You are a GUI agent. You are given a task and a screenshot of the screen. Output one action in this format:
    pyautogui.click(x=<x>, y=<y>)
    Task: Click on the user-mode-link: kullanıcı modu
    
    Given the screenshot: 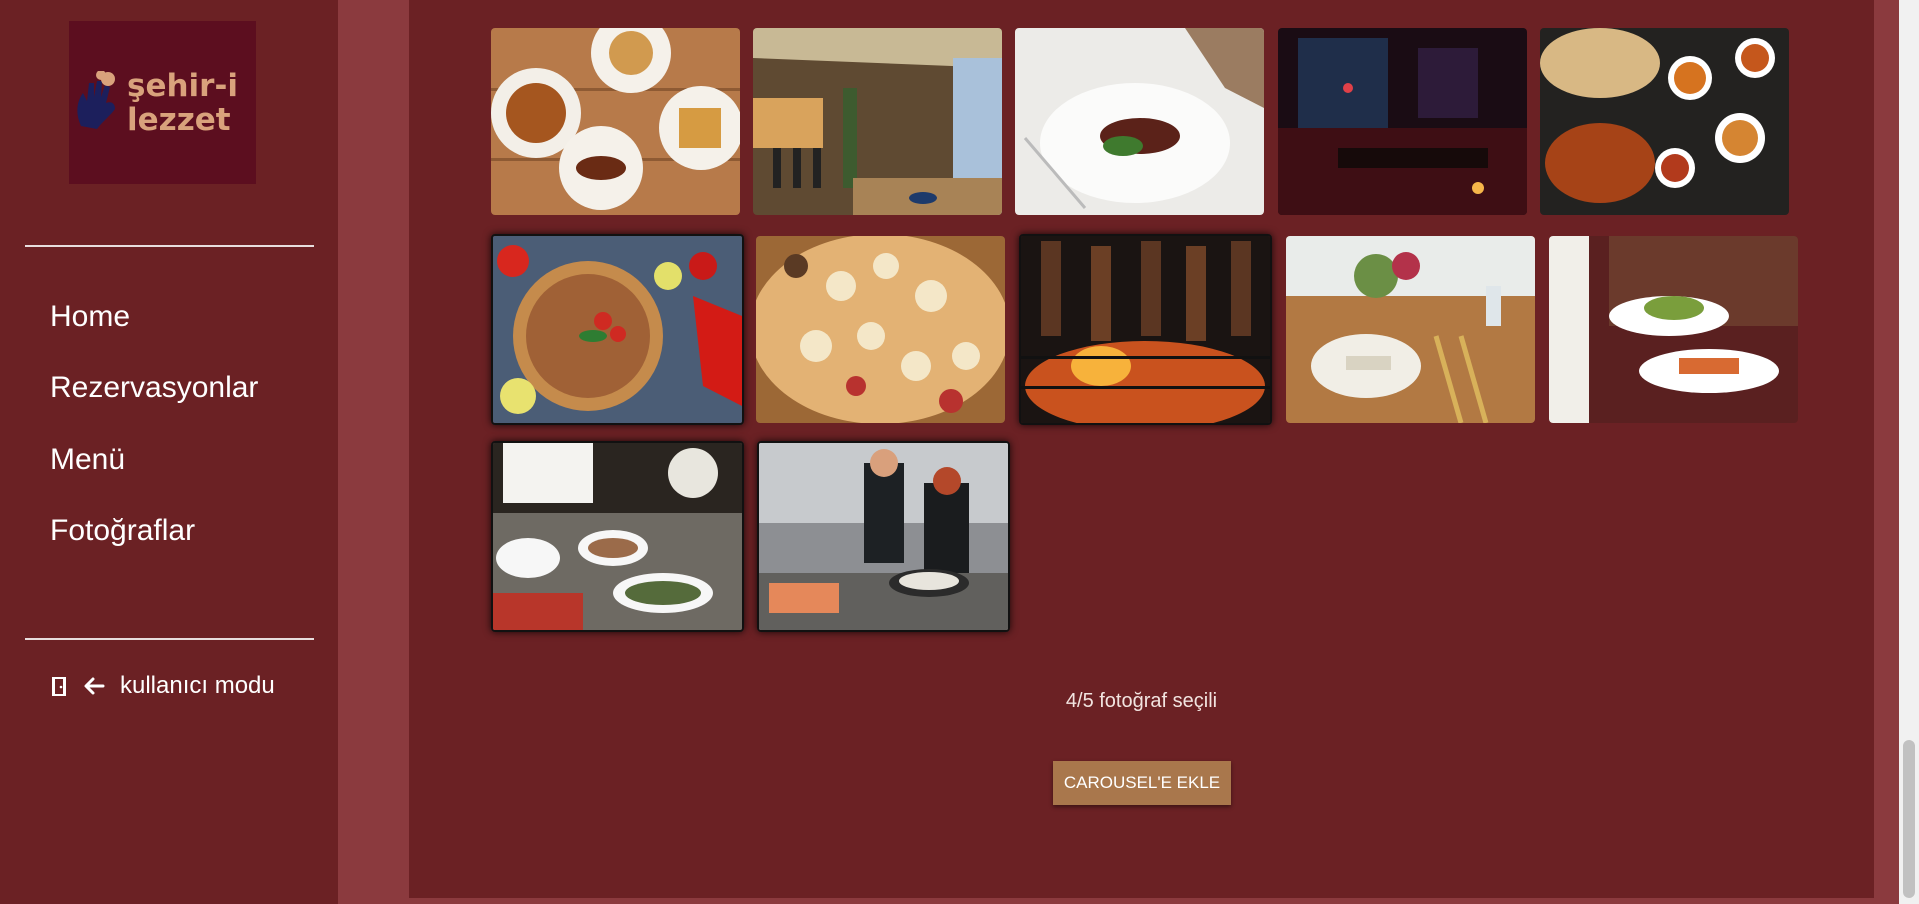 What is the action you would take?
    pyautogui.click(x=162, y=686)
    